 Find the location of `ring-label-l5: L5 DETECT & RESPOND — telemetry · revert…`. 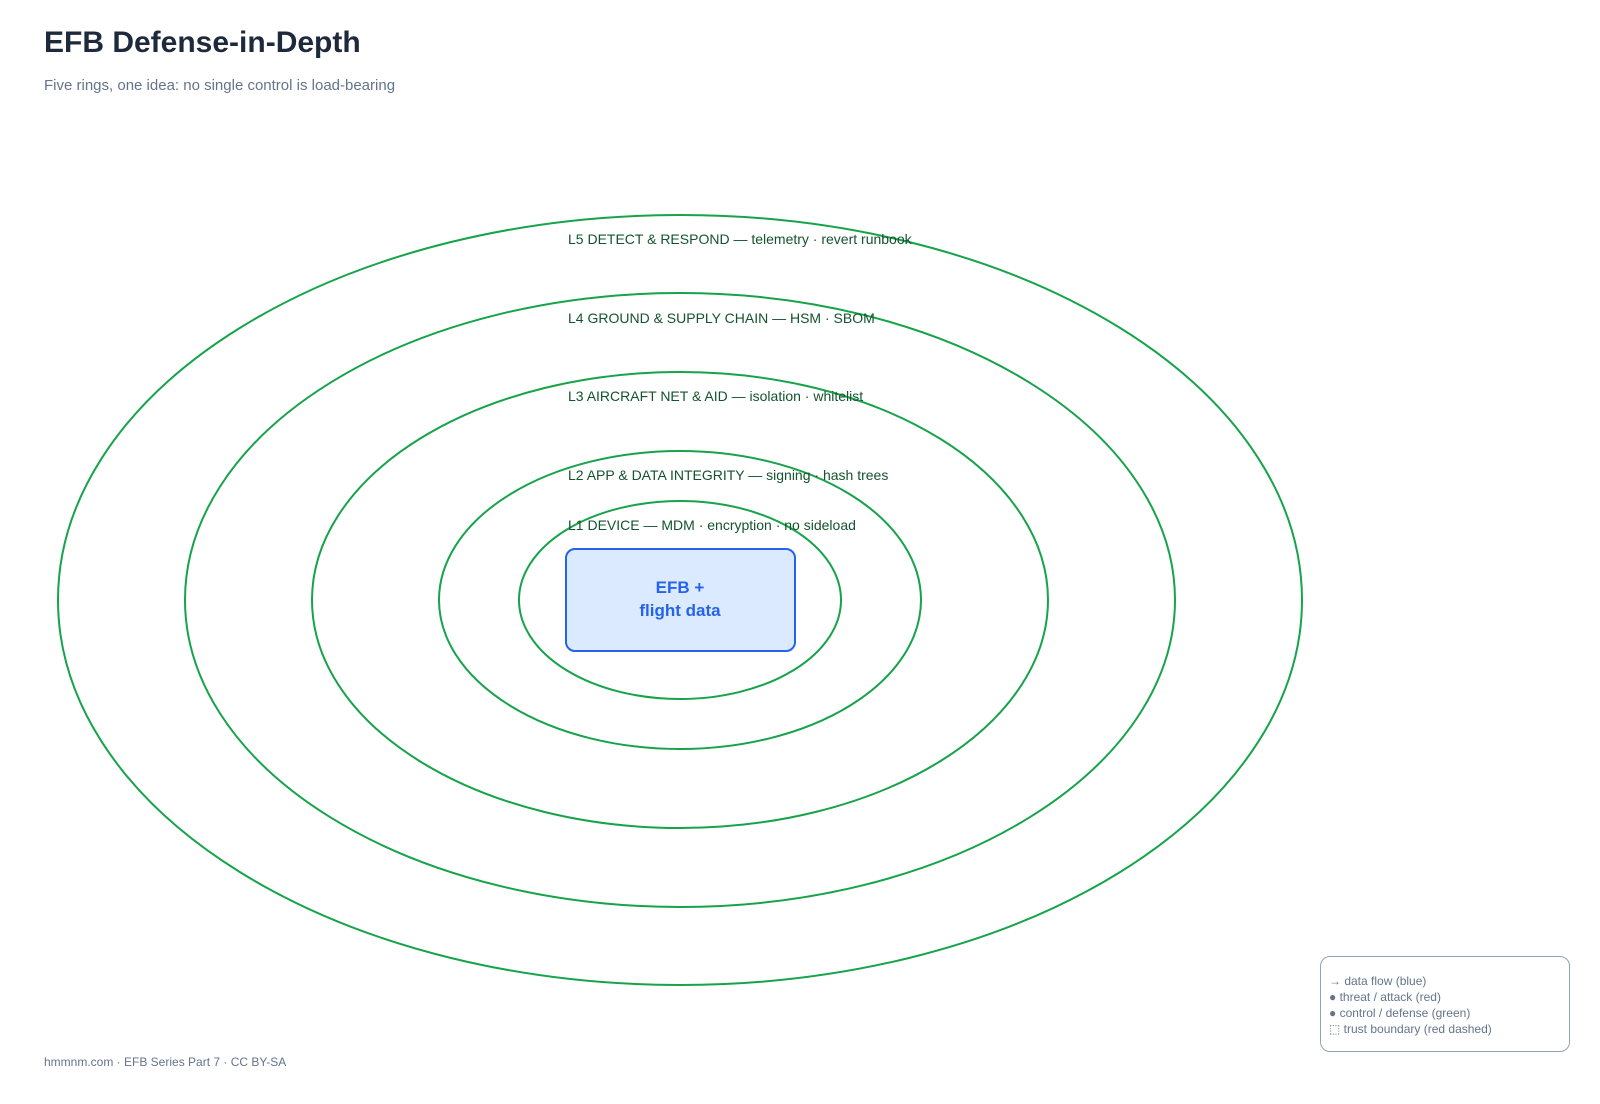

ring-label-l5: L5 DETECT & RESPOND — telemetry · revert… is located at coordinates (740, 239).